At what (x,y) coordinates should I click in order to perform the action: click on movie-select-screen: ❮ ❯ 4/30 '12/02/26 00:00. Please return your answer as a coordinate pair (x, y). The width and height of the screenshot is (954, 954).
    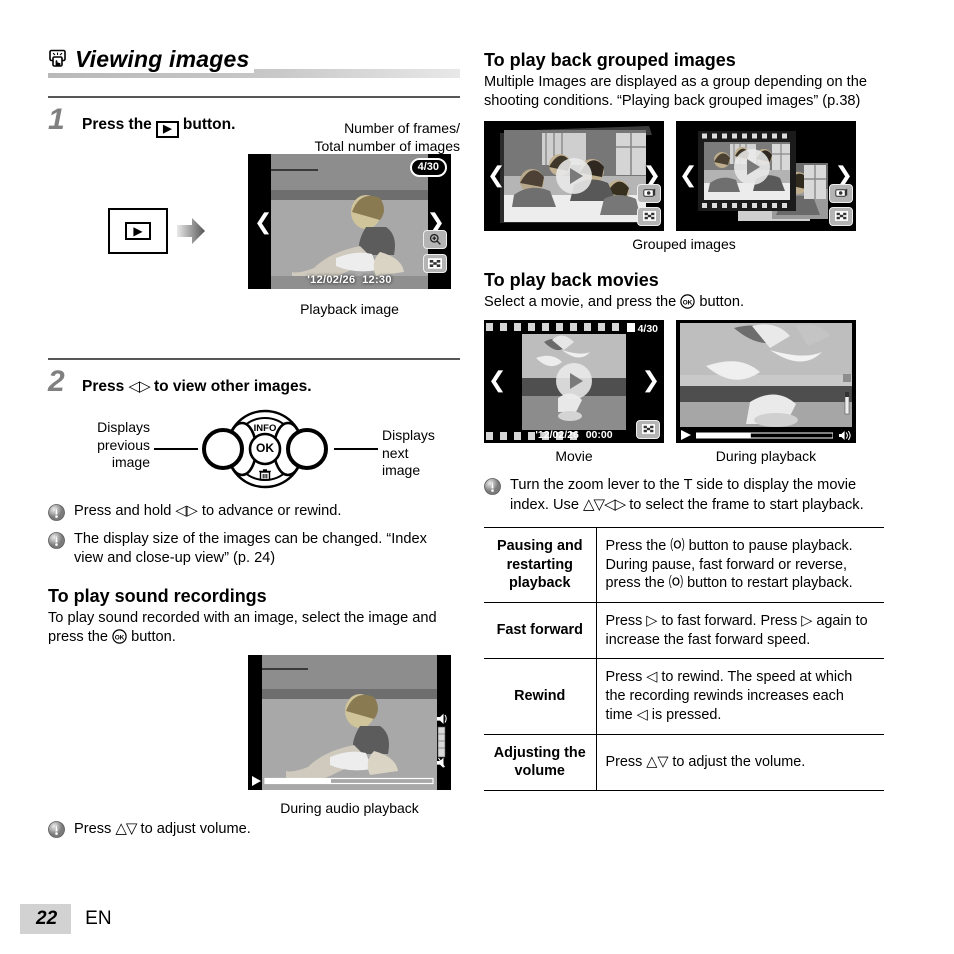
    Looking at the image, I should click on (574, 381).